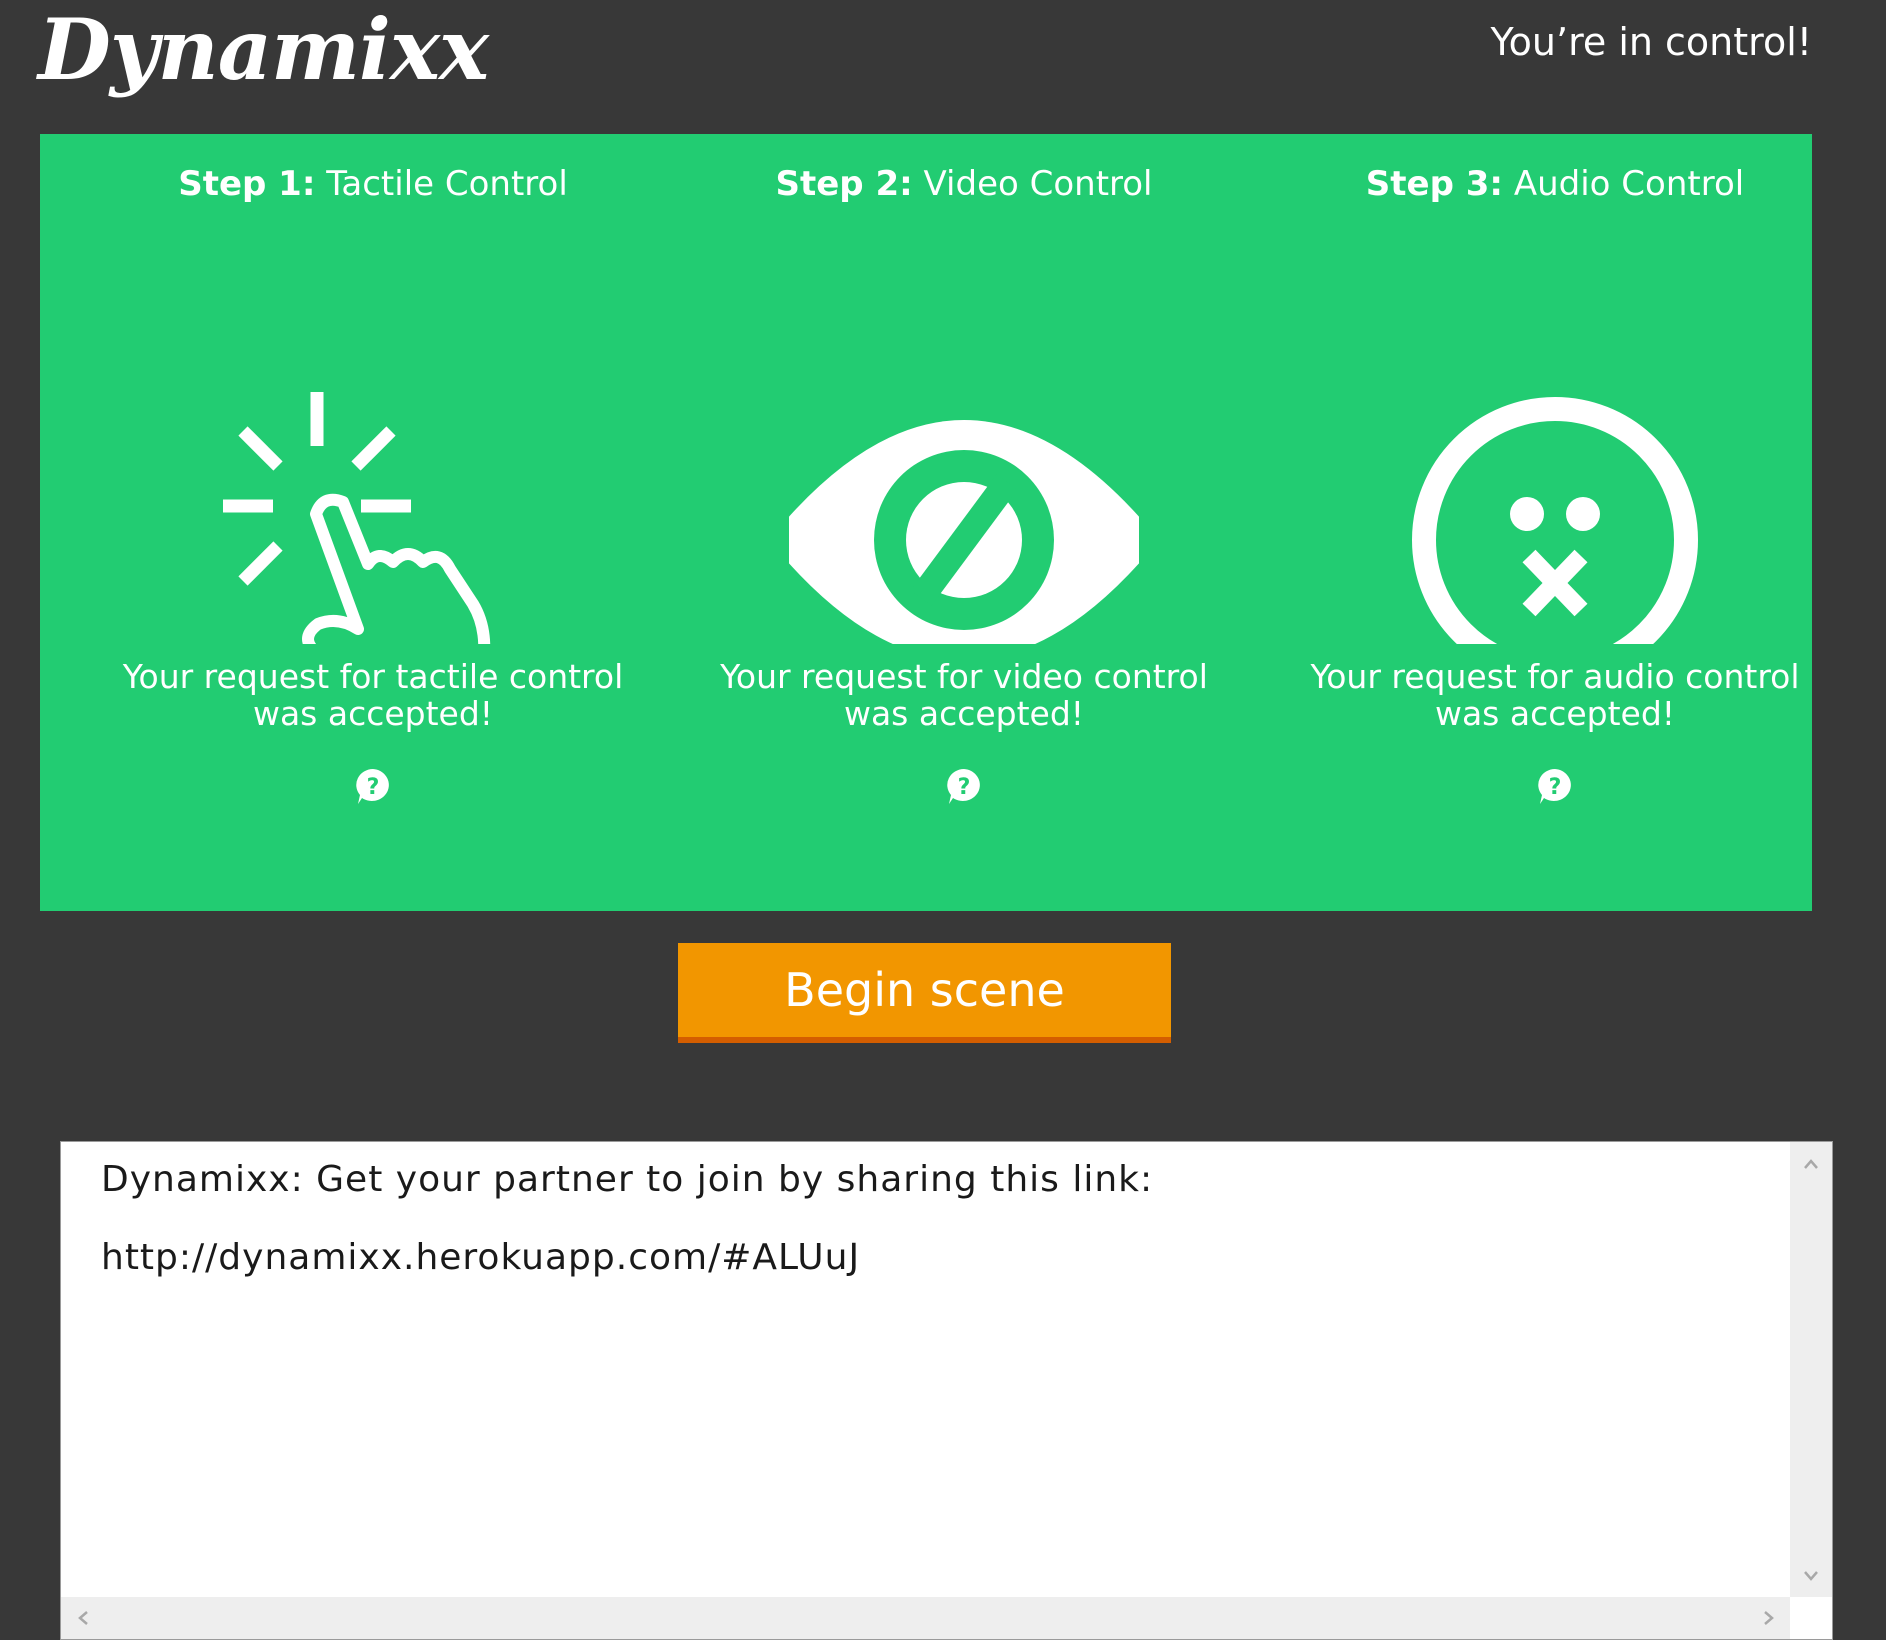 The height and width of the screenshot is (1640, 1886). What do you see at coordinates (447, 184) in the screenshot?
I see `step-name: Tactile Control` at bounding box center [447, 184].